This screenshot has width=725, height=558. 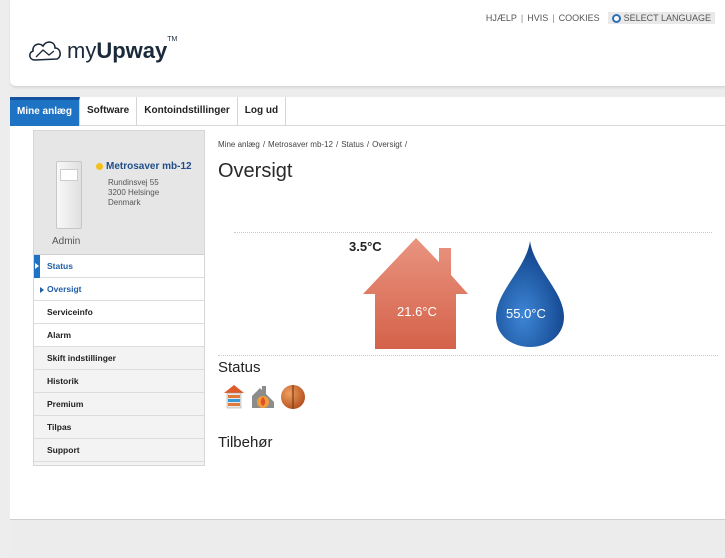 I want to click on sidebar-item-skift-indstillinger: Skift indstillinger, so click(x=119, y=358).